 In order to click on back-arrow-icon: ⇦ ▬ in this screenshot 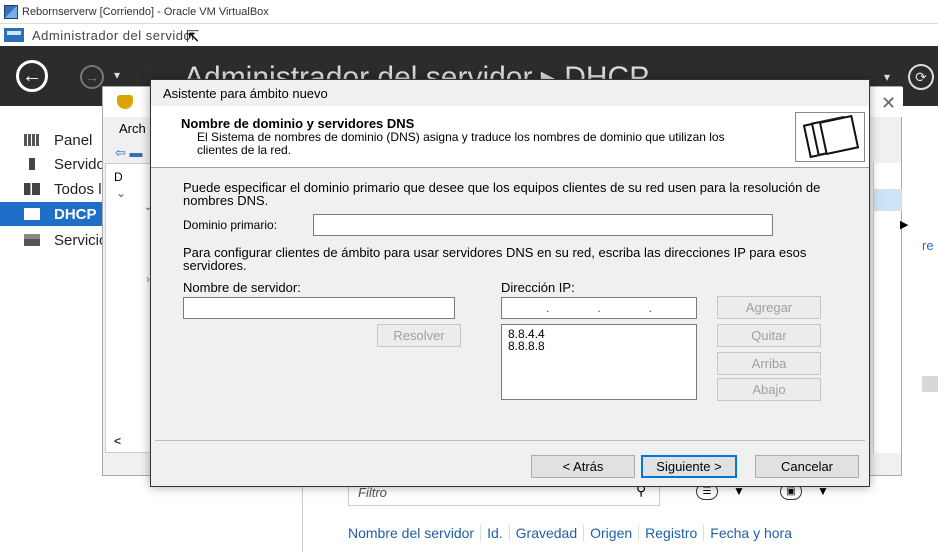, I will do `click(129, 153)`.